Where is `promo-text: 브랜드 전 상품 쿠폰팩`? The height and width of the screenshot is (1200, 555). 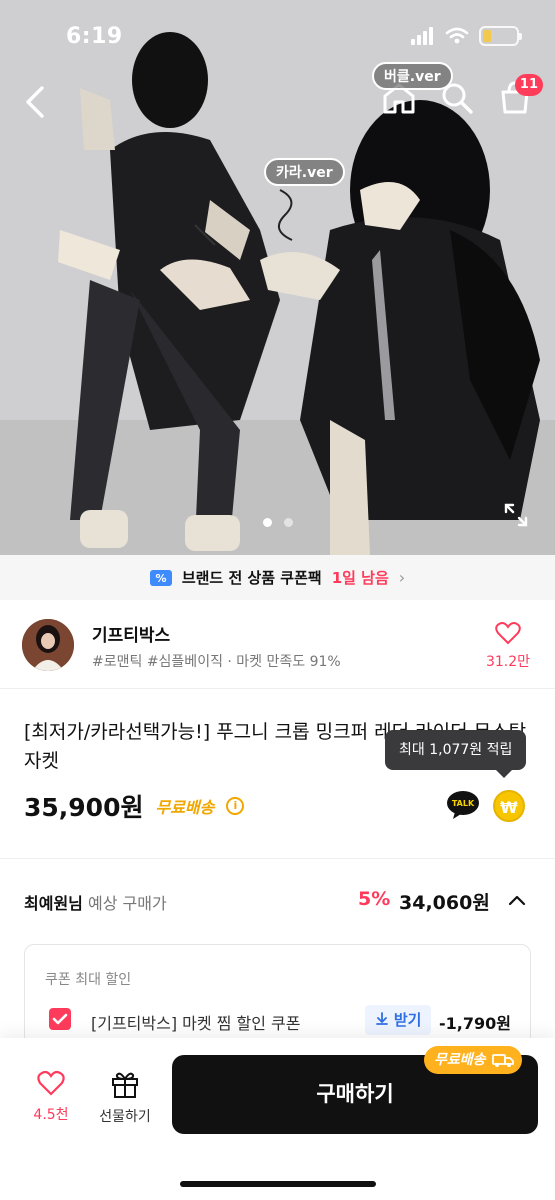 promo-text: 브랜드 전 상품 쿠폰팩 is located at coordinates (251, 578).